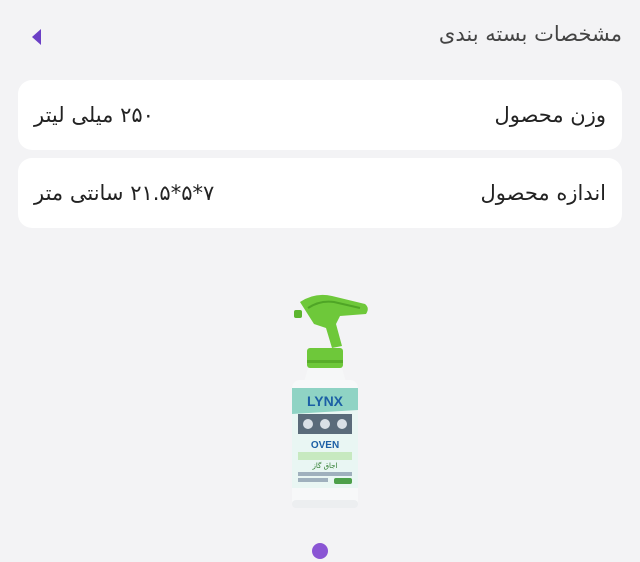 The width and height of the screenshot is (640, 562). I want to click on spec-label: وزن محصول, so click(550, 115).